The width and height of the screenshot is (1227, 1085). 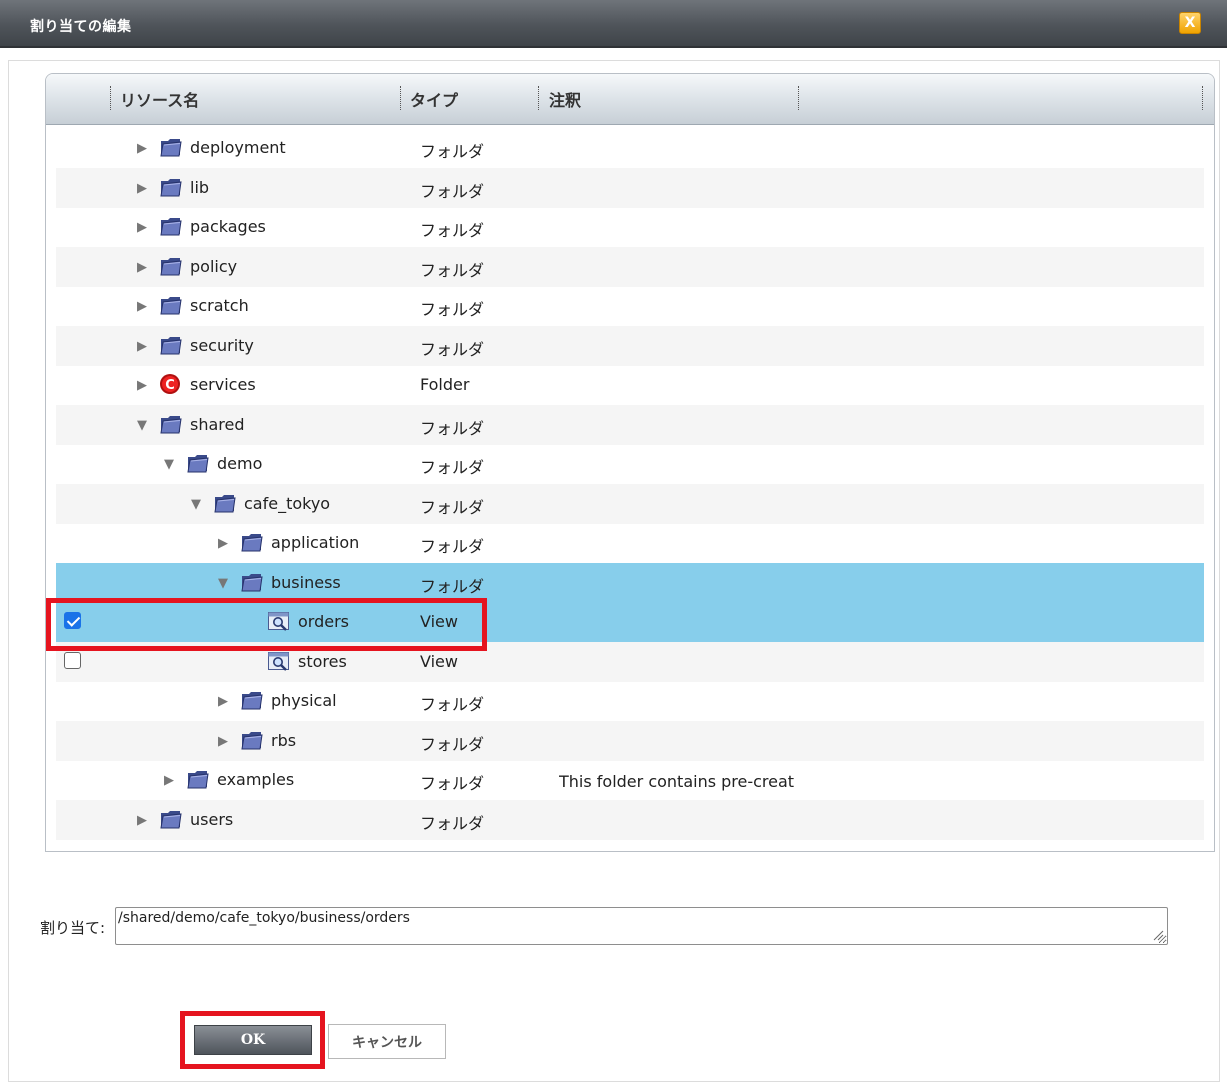 I want to click on table-row: ▼ shared フォルダ, so click(x=630, y=425).